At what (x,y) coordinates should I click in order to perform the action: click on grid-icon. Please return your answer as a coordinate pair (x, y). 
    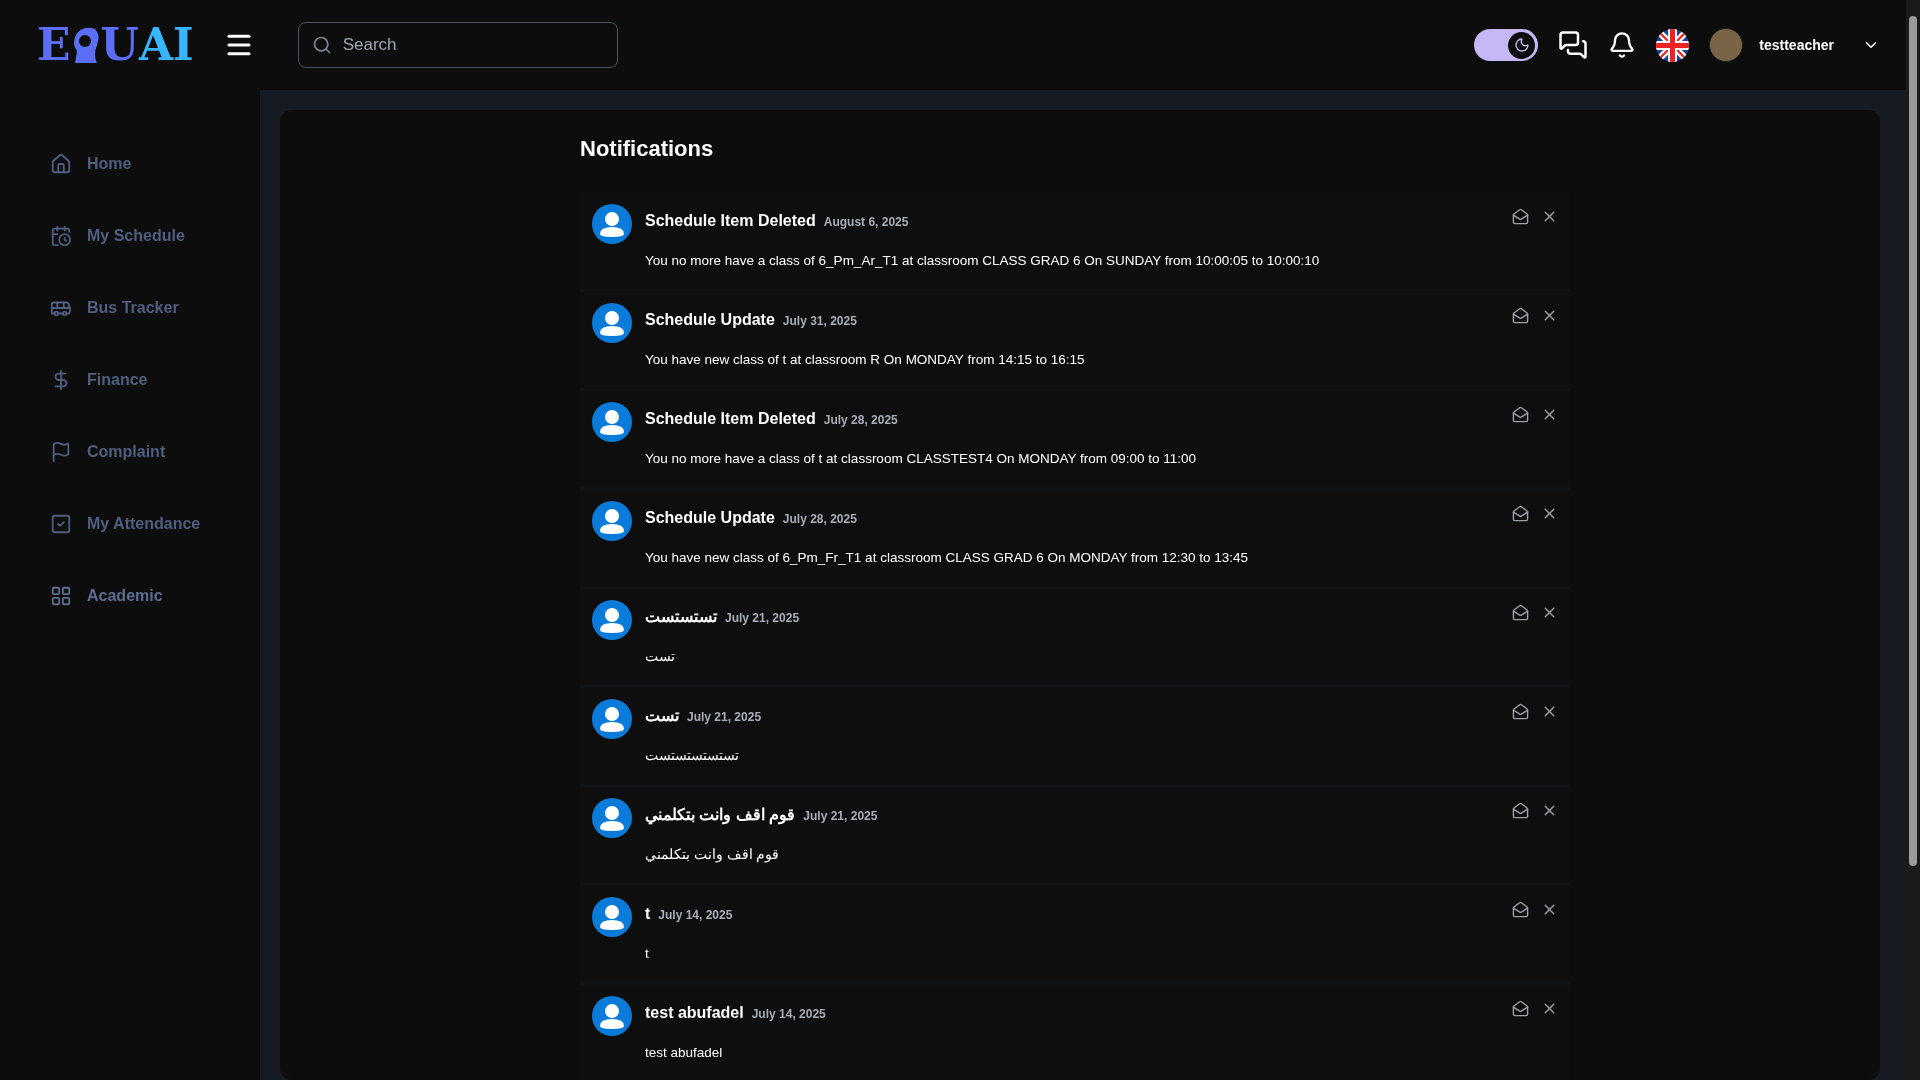
    Looking at the image, I should click on (61, 595).